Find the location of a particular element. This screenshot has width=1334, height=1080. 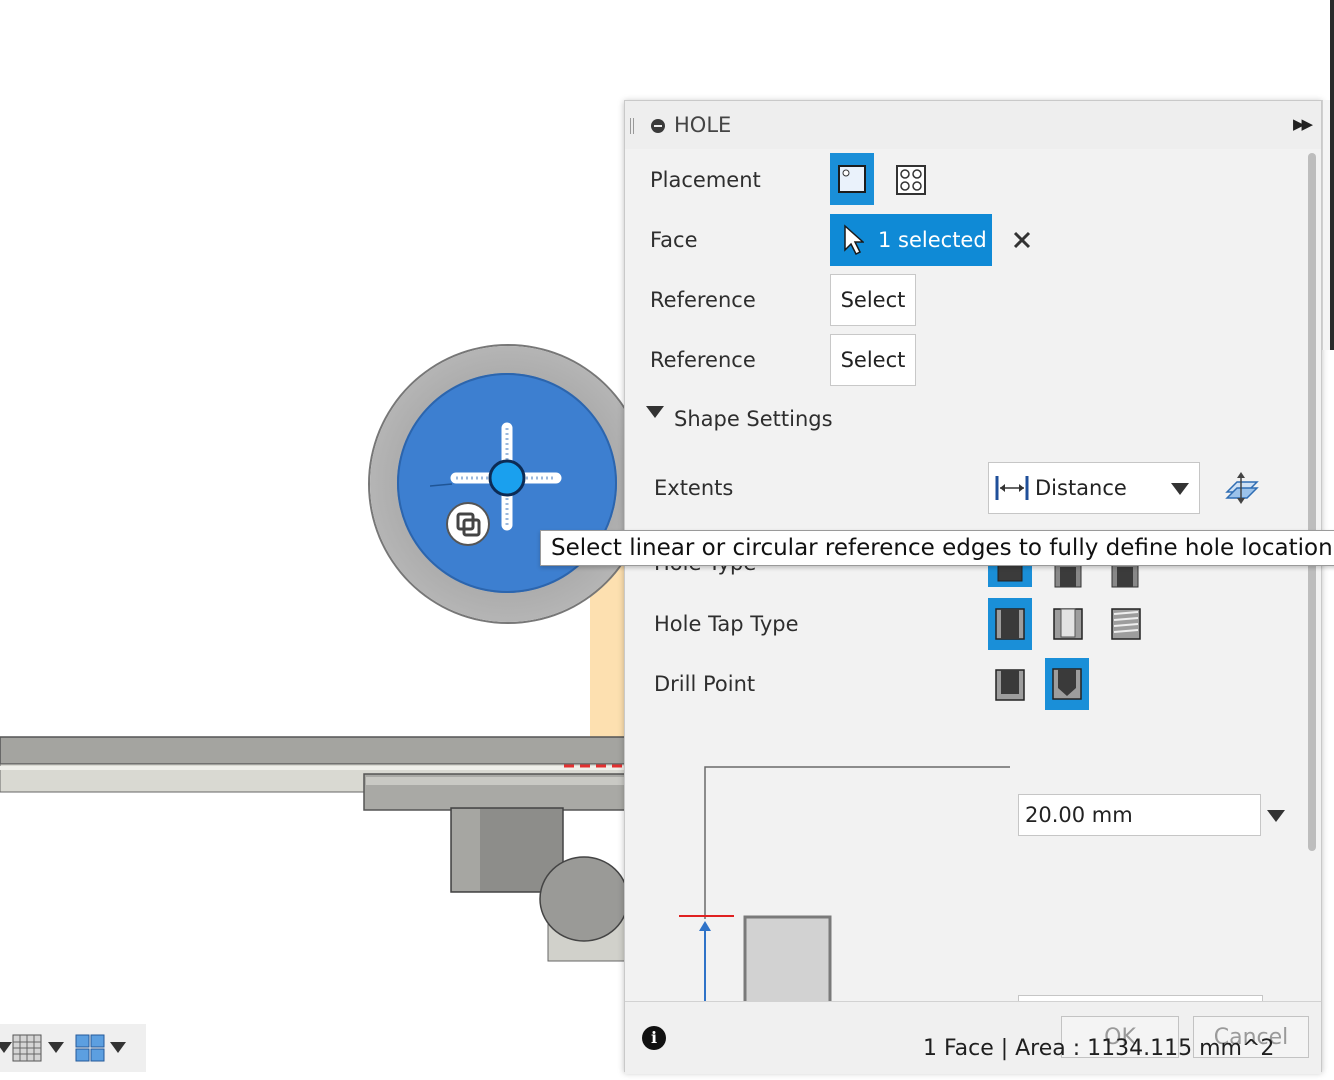

simple-tap-icon is located at coordinates (1010, 624).